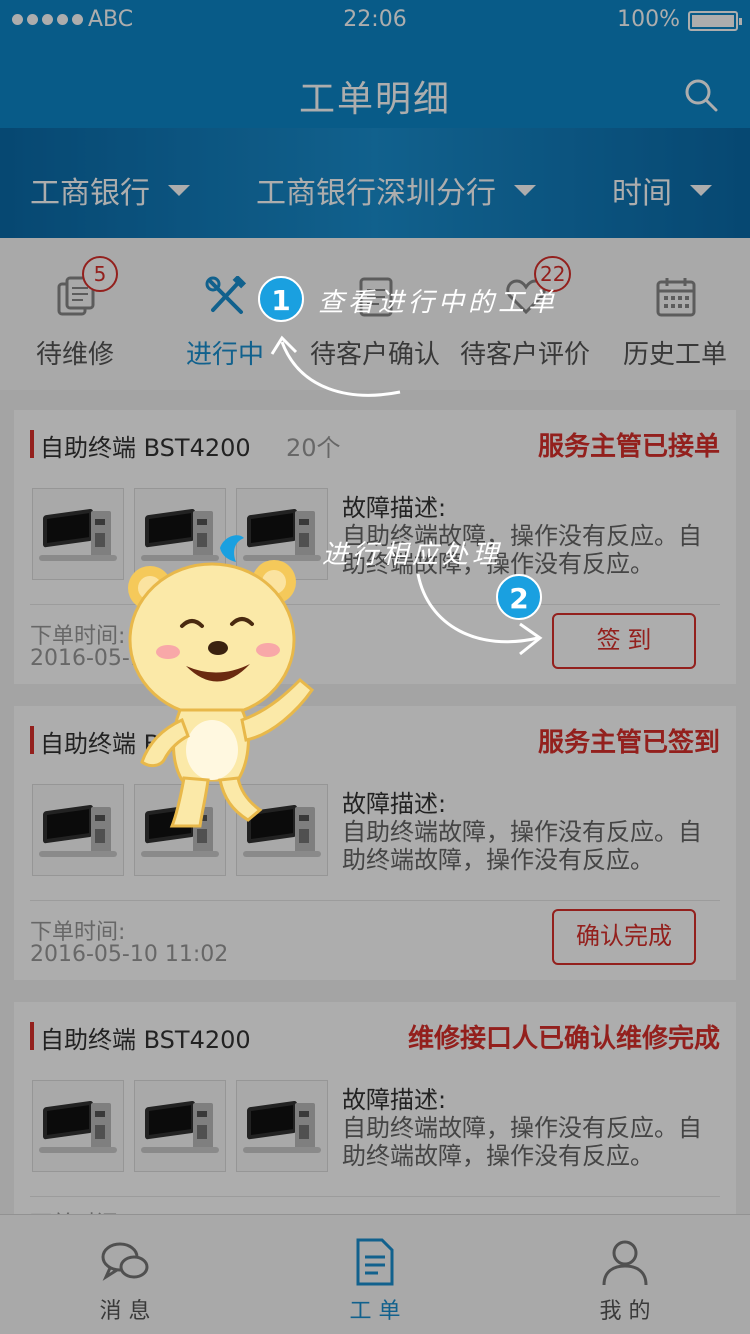 This screenshot has width=750, height=1334. Describe the element at coordinates (438, 303) in the screenshot. I see `step-one-text: 查看进行中的工单` at that location.